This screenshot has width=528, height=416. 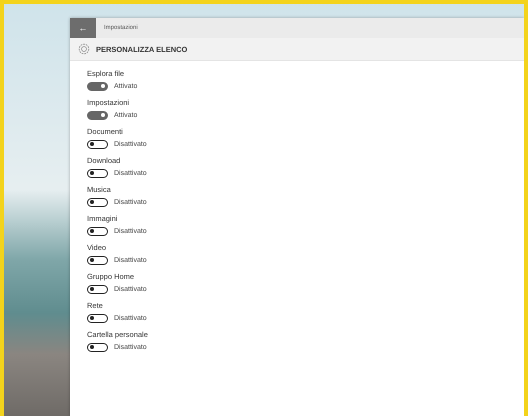 I want to click on gear-icon, so click(x=84, y=49).